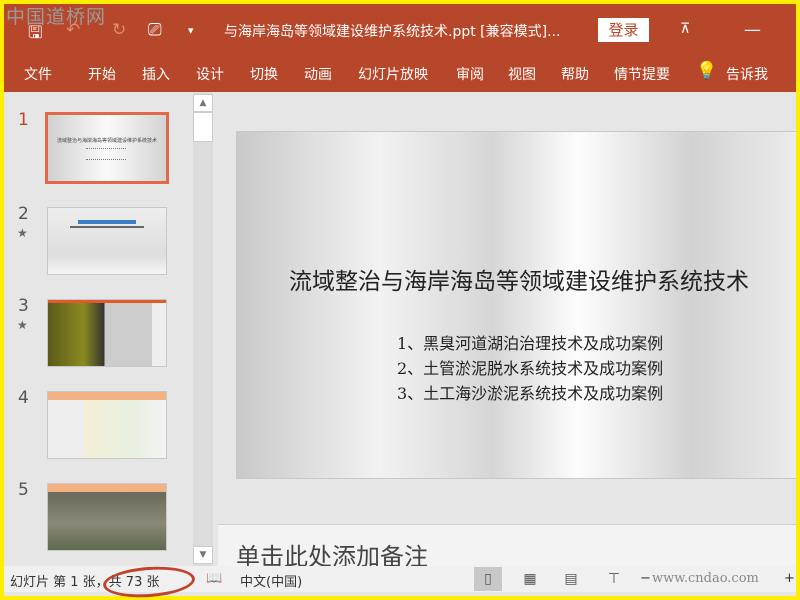  Describe the element at coordinates (210, 74) in the screenshot. I see `tab-design: 设计` at that location.